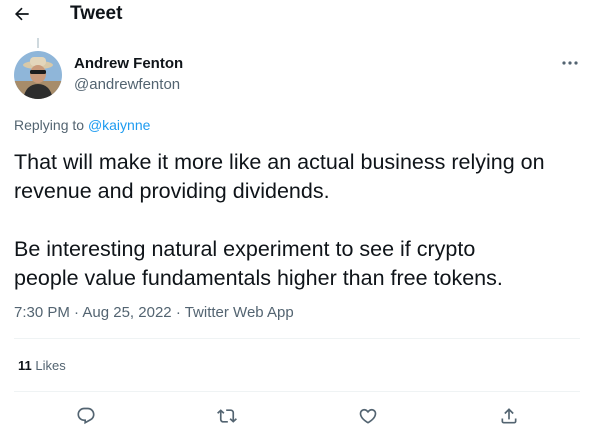 This screenshot has width=594, height=431. Describe the element at coordinates (127, 312) in the screenshot. I see `tweet-date: Aug 25, 2022` at that location.